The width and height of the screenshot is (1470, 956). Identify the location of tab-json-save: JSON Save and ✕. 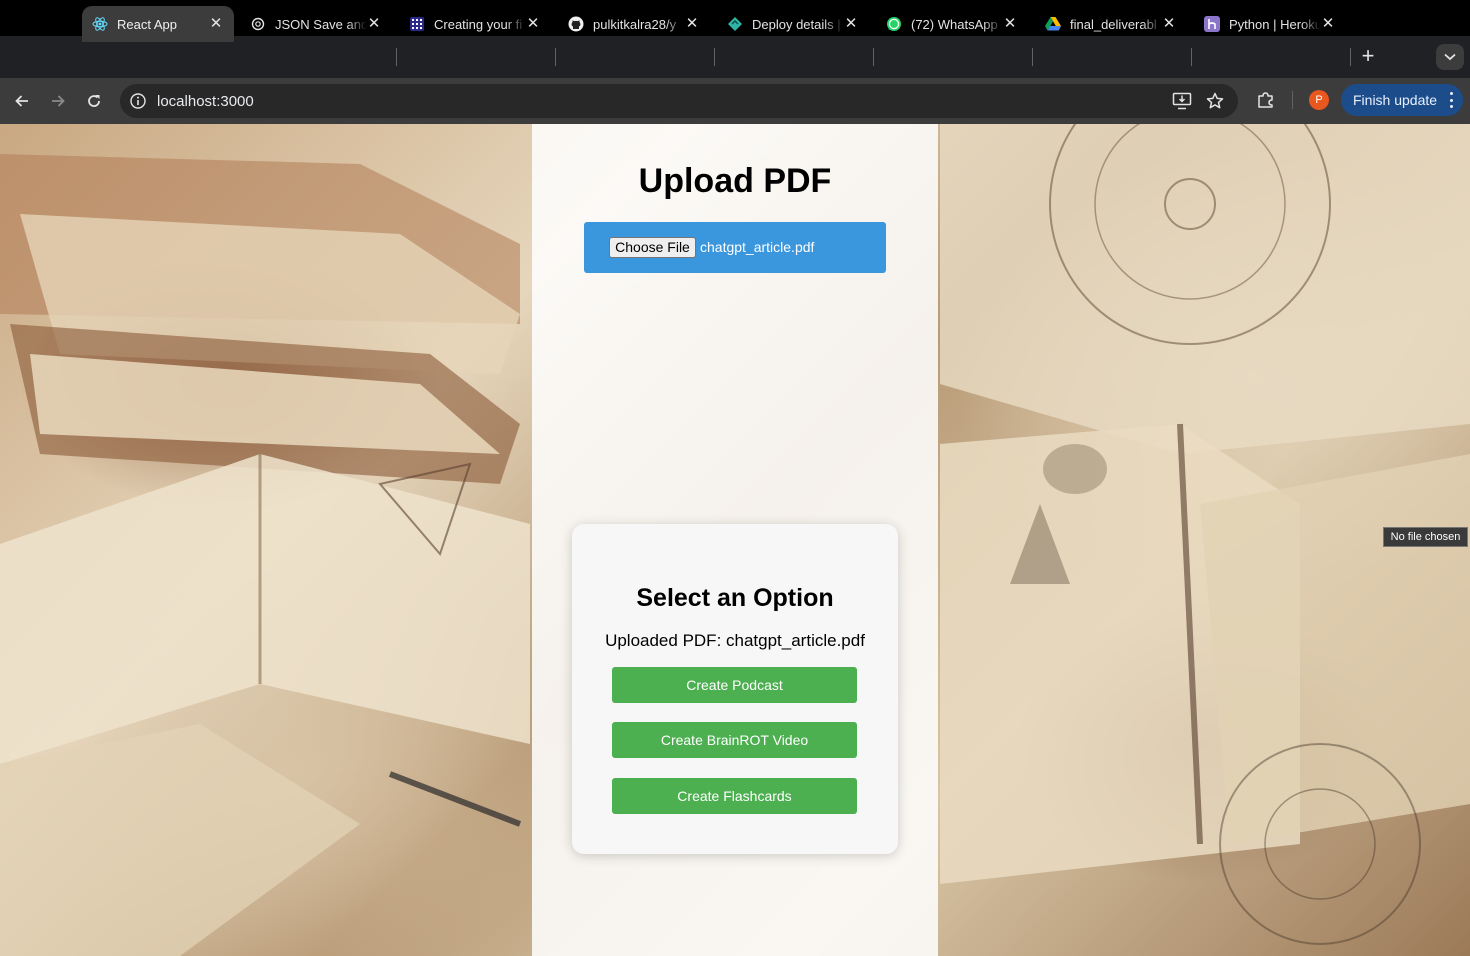
(316, 24).